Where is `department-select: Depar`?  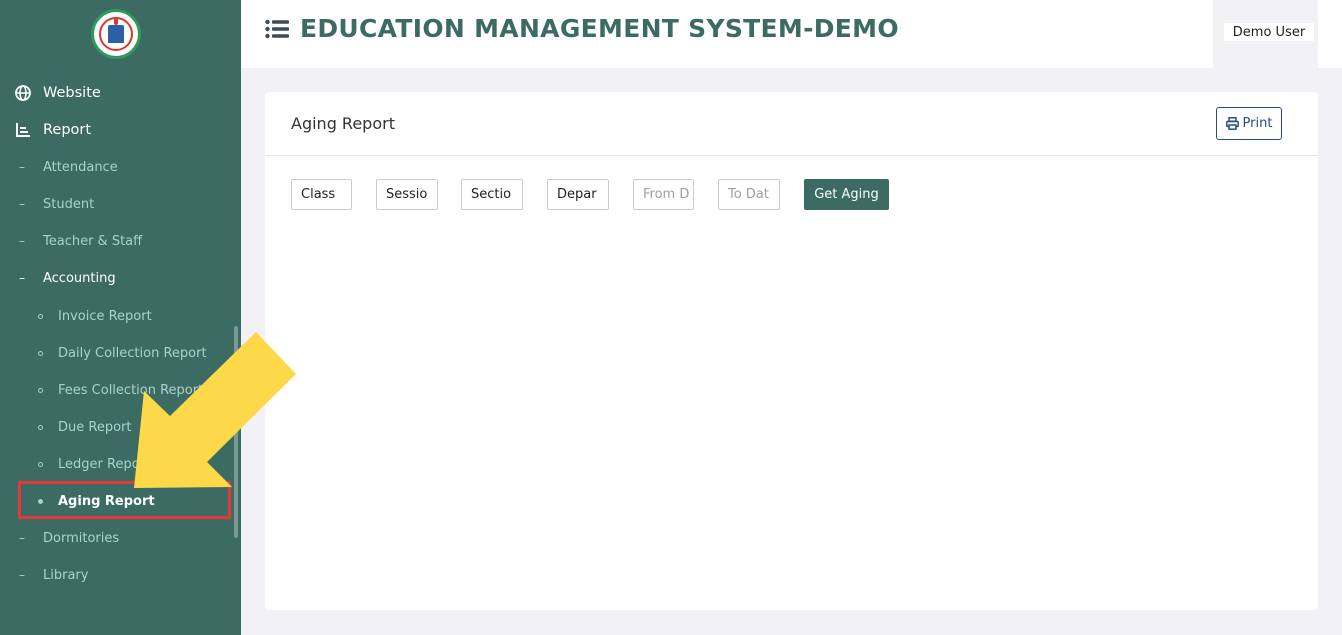 department-select: Depar is located at coordinates (578, 194).